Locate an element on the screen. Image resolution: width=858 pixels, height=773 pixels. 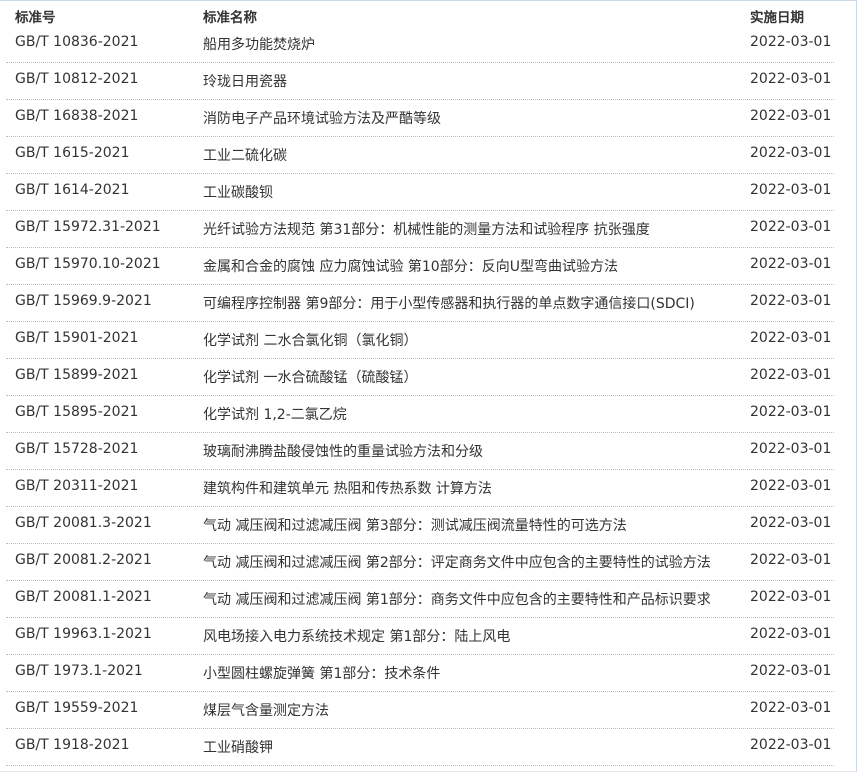
header-implementation-date: 实施日期 is located at coordinates (777, 18).